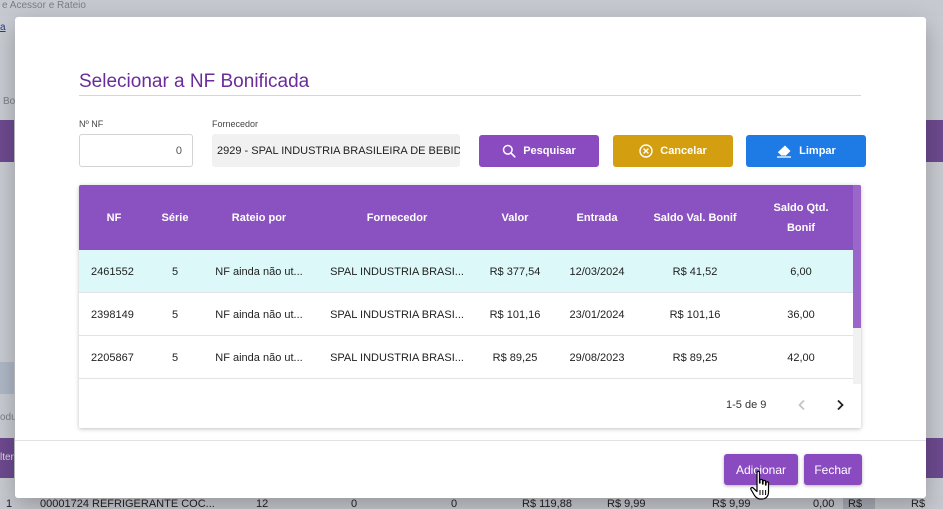 The image size is (943, 509). What do you see at coordinates (801, 217) in the screenshot?
I see `col-header-saldo-qtd: Saldo Qtd. Bonif` at bounding box center [801, 217].